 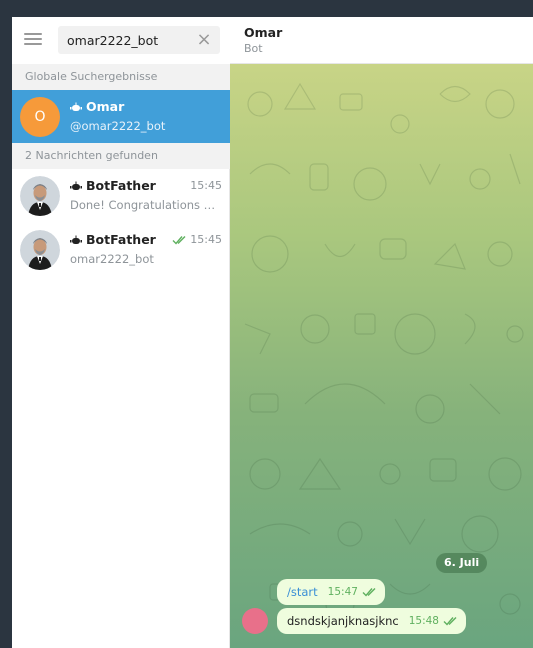 I want to click on message-text: dsndskjanjknasjknc, so click(x=343, y=621).